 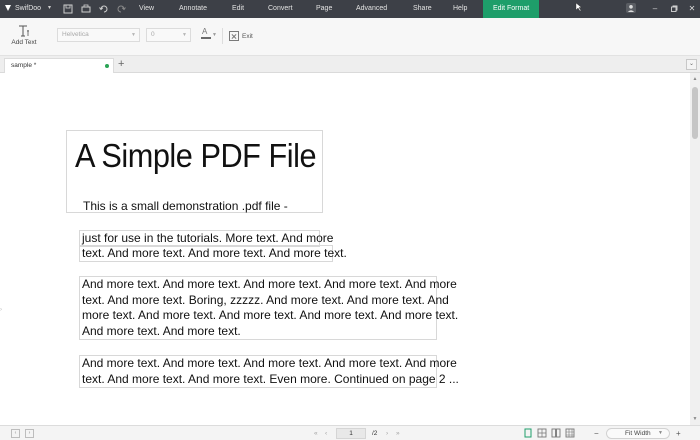 I want to click on zoom-select: Fit Width ▼, so click(x=638, y=433).